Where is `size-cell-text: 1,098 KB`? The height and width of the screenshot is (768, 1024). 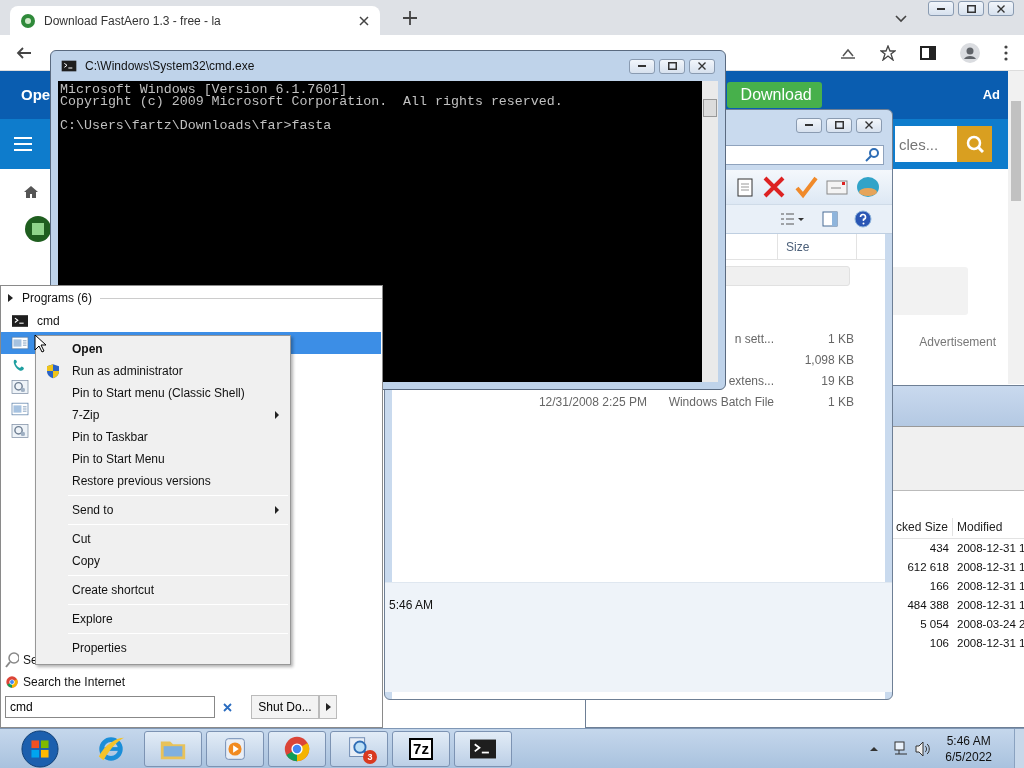 size-cell-text: 1,098 KB is located at coordinates (828, 360).